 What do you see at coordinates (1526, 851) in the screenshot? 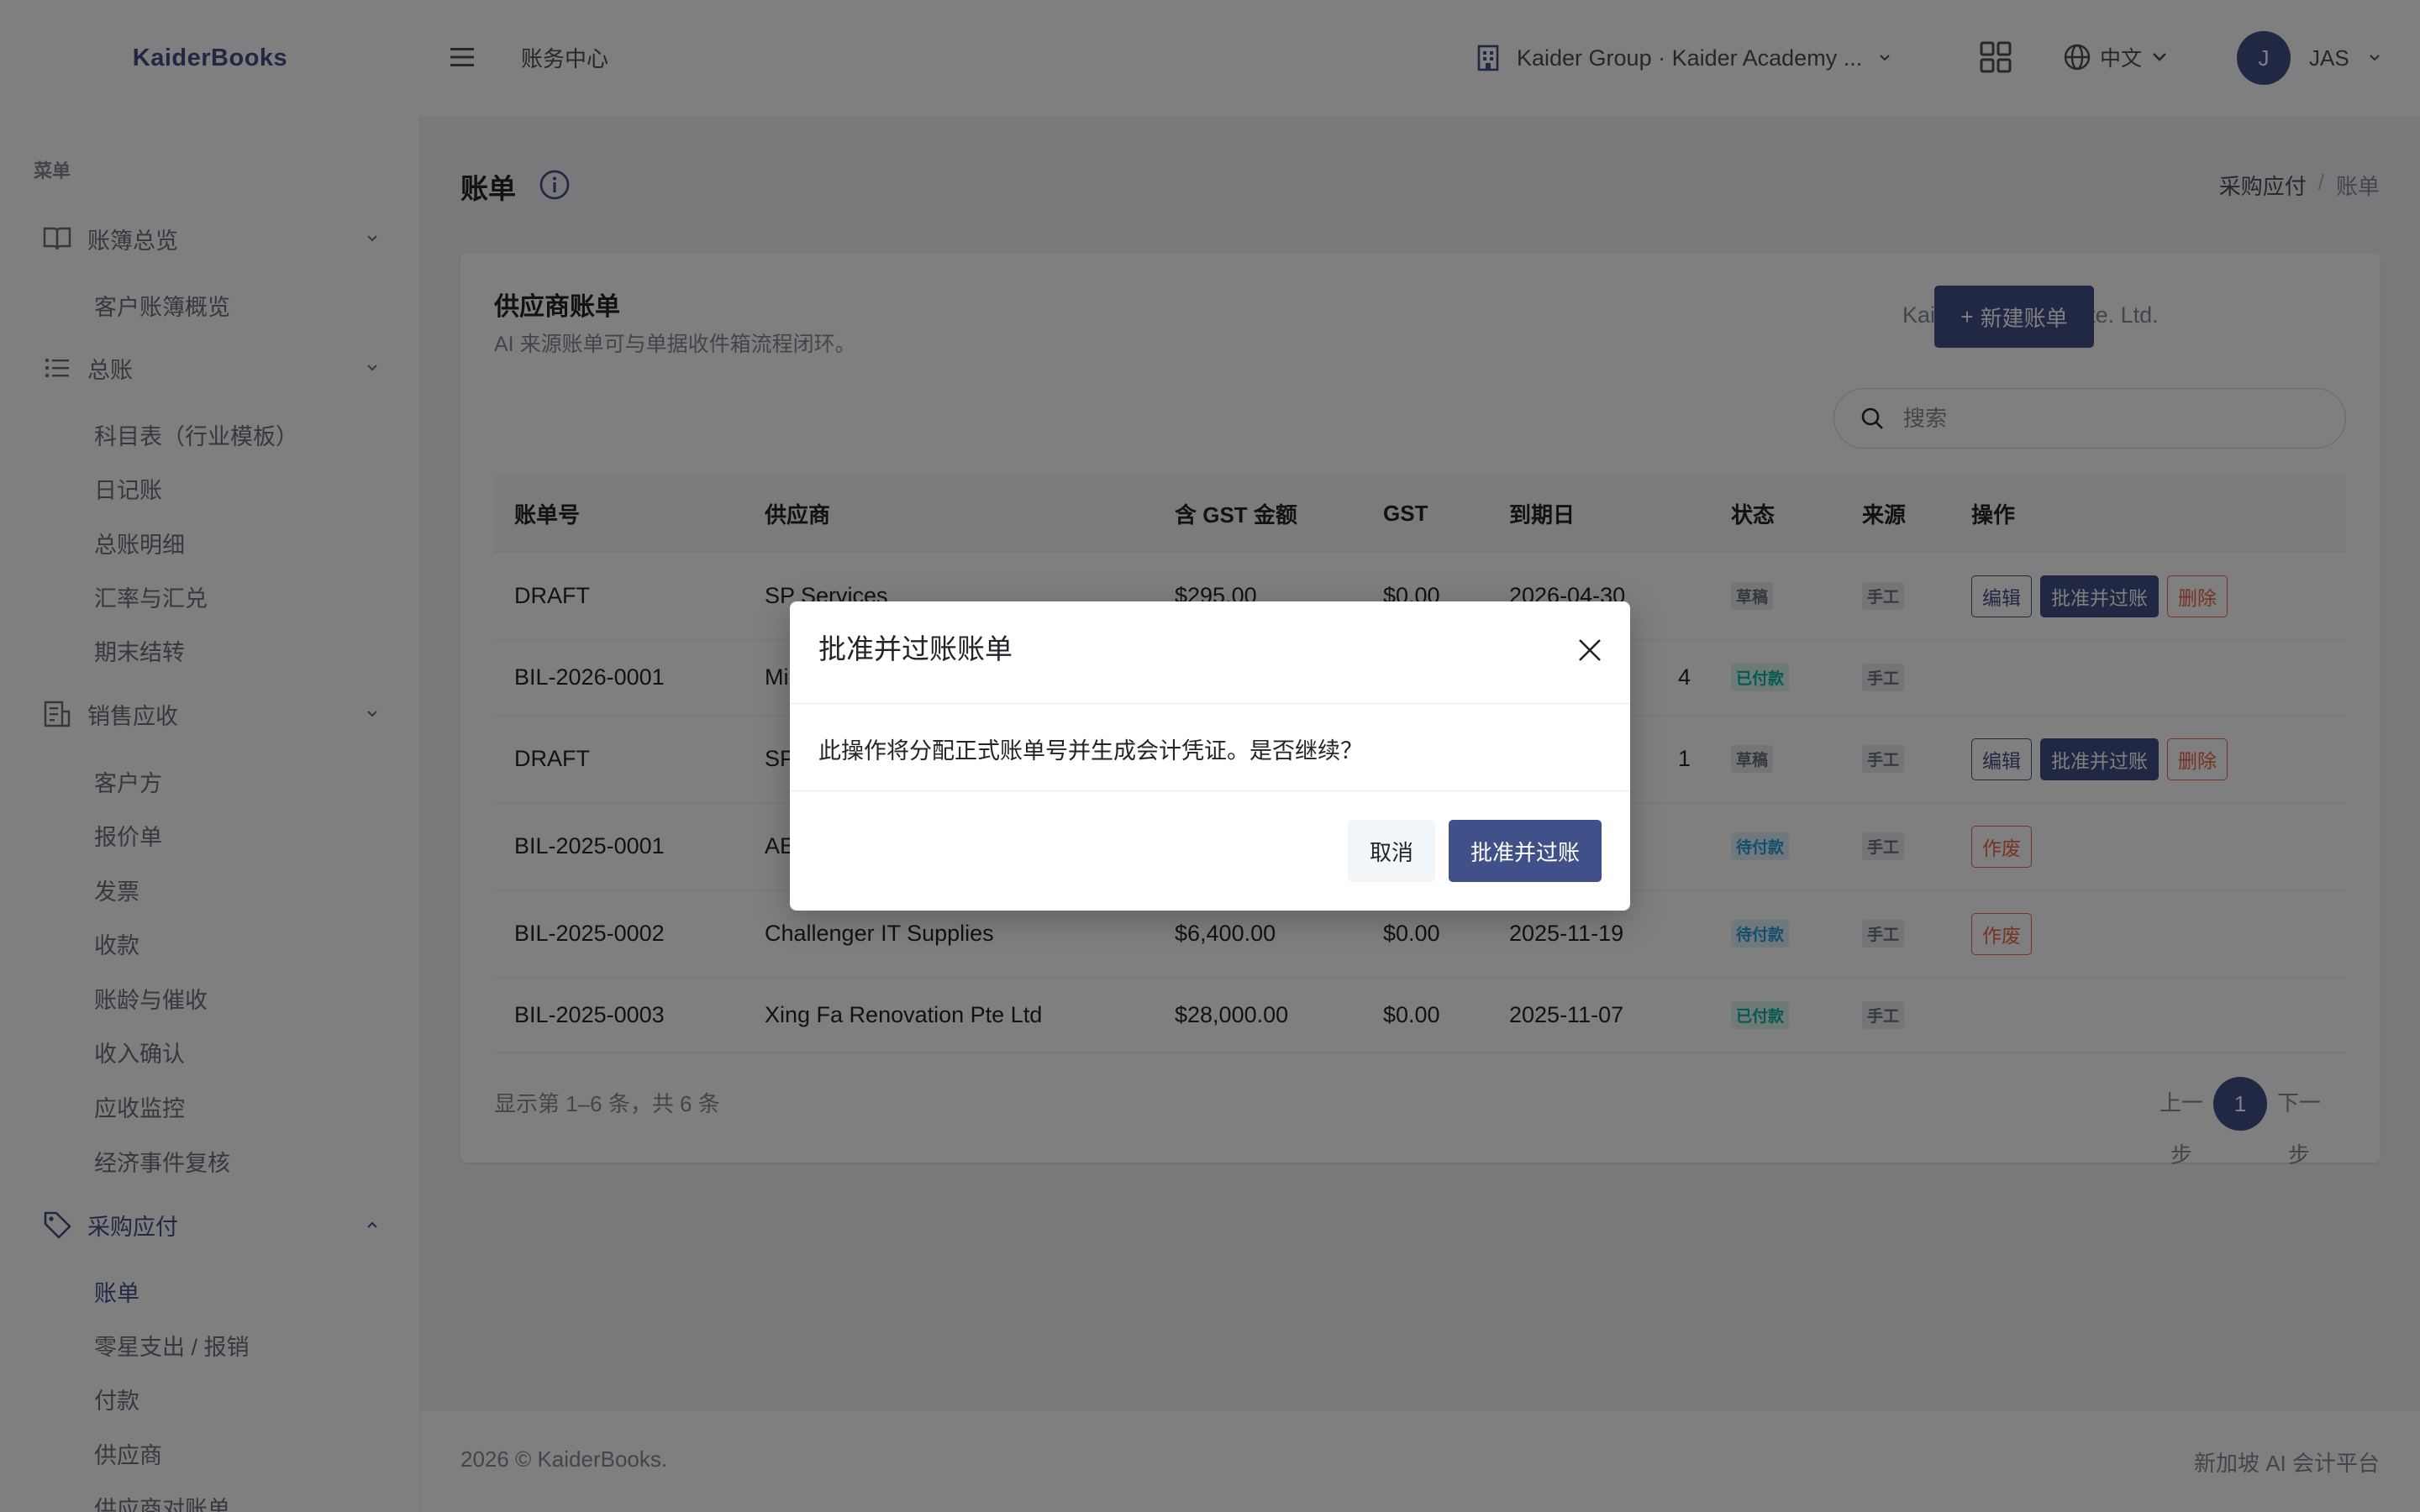
I see `confirm-approve-post-button: 批准并过账` at bounding box center [1526, 851].